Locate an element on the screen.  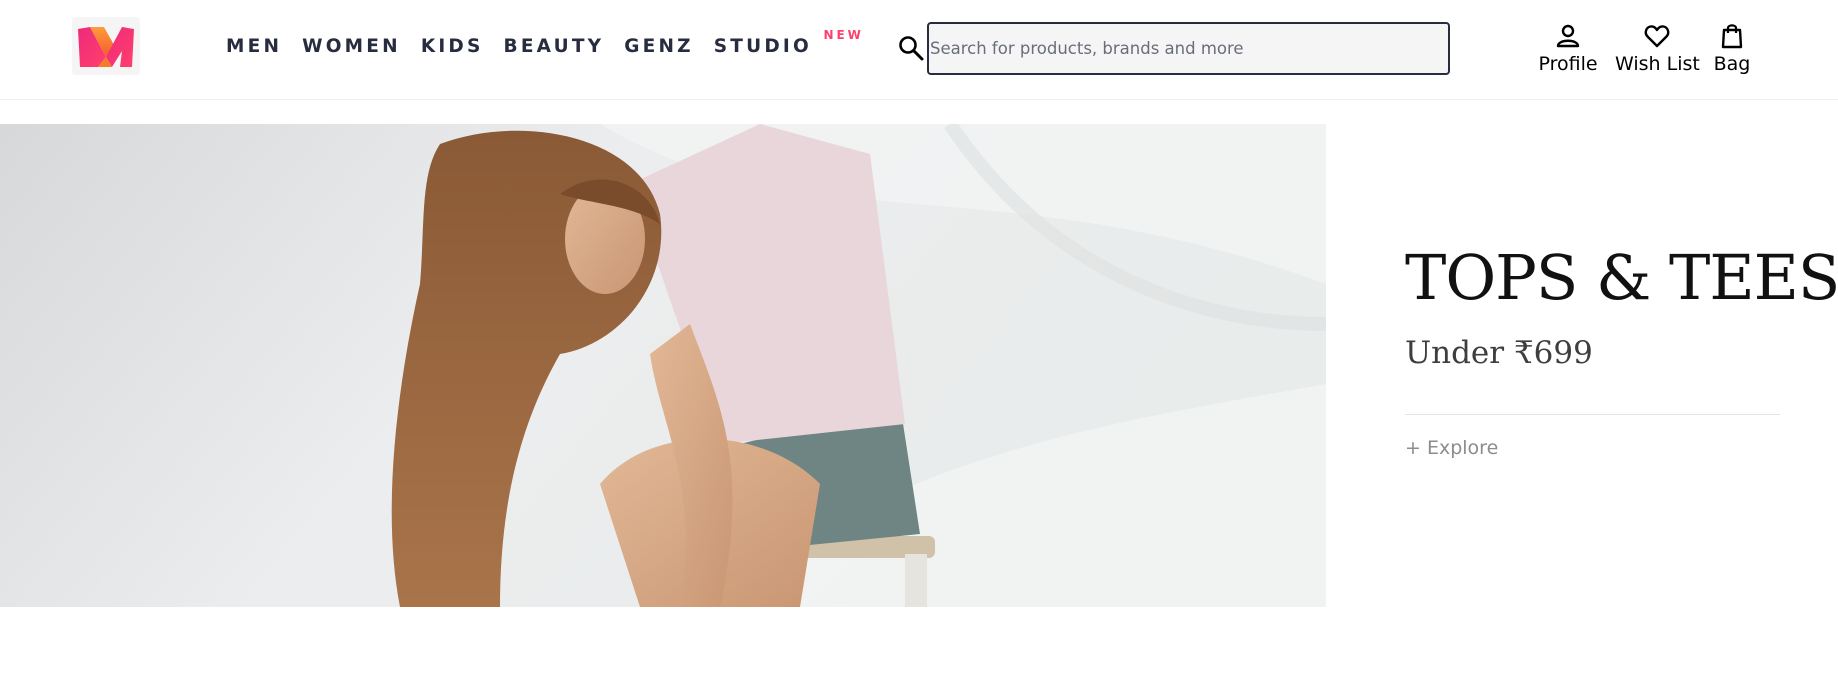
header-actions: Profile Wish List Bag is located at coordinates (1645, 52).